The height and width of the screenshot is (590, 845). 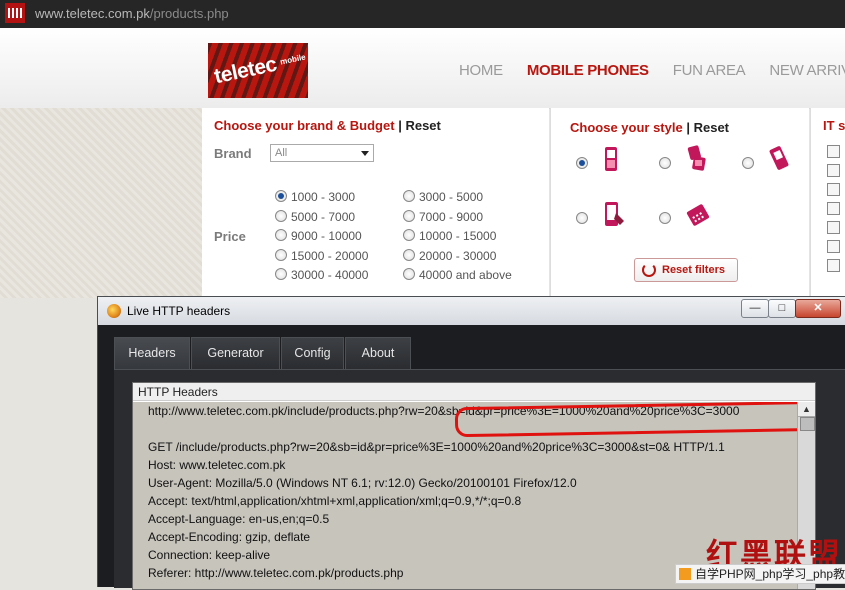 I want to click on it-panel: IT st, so click(x=827, y=203).